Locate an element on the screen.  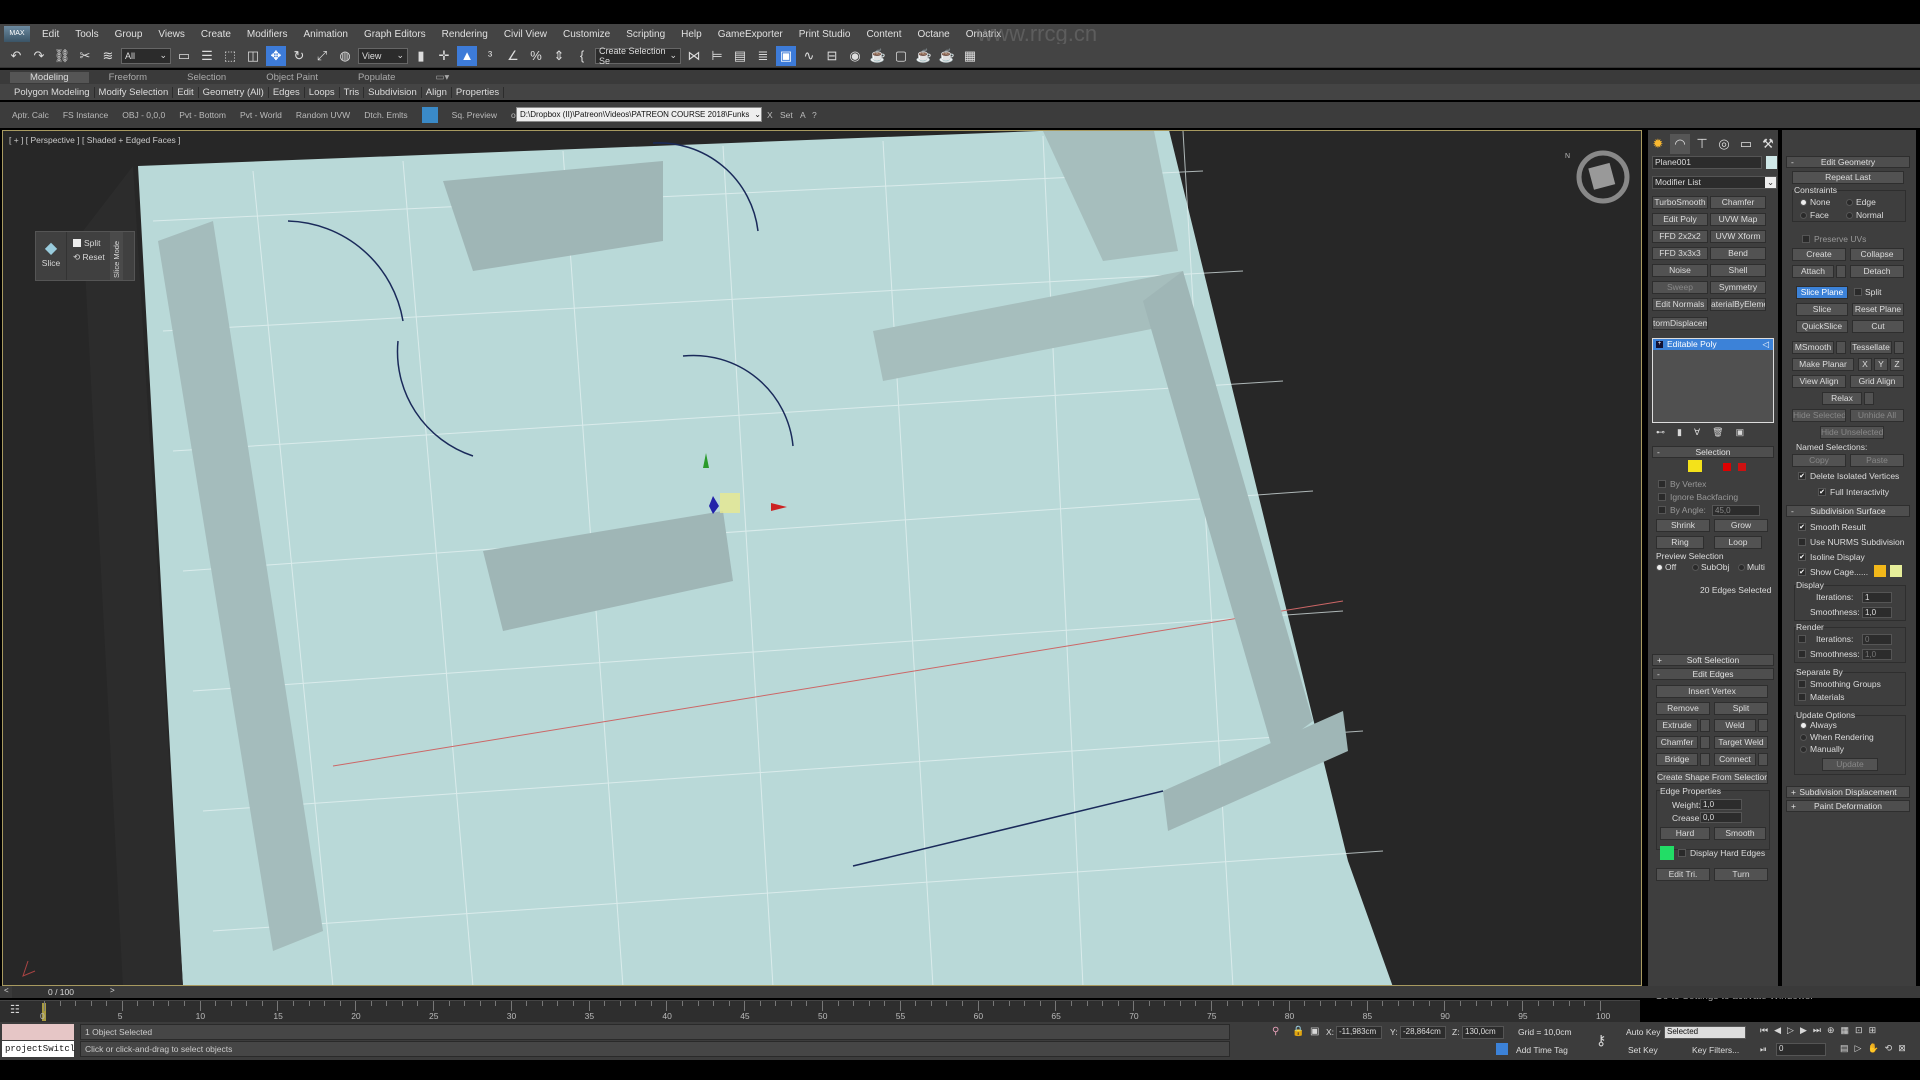
menu-animation: Animation is located at coordinates (325, 34).